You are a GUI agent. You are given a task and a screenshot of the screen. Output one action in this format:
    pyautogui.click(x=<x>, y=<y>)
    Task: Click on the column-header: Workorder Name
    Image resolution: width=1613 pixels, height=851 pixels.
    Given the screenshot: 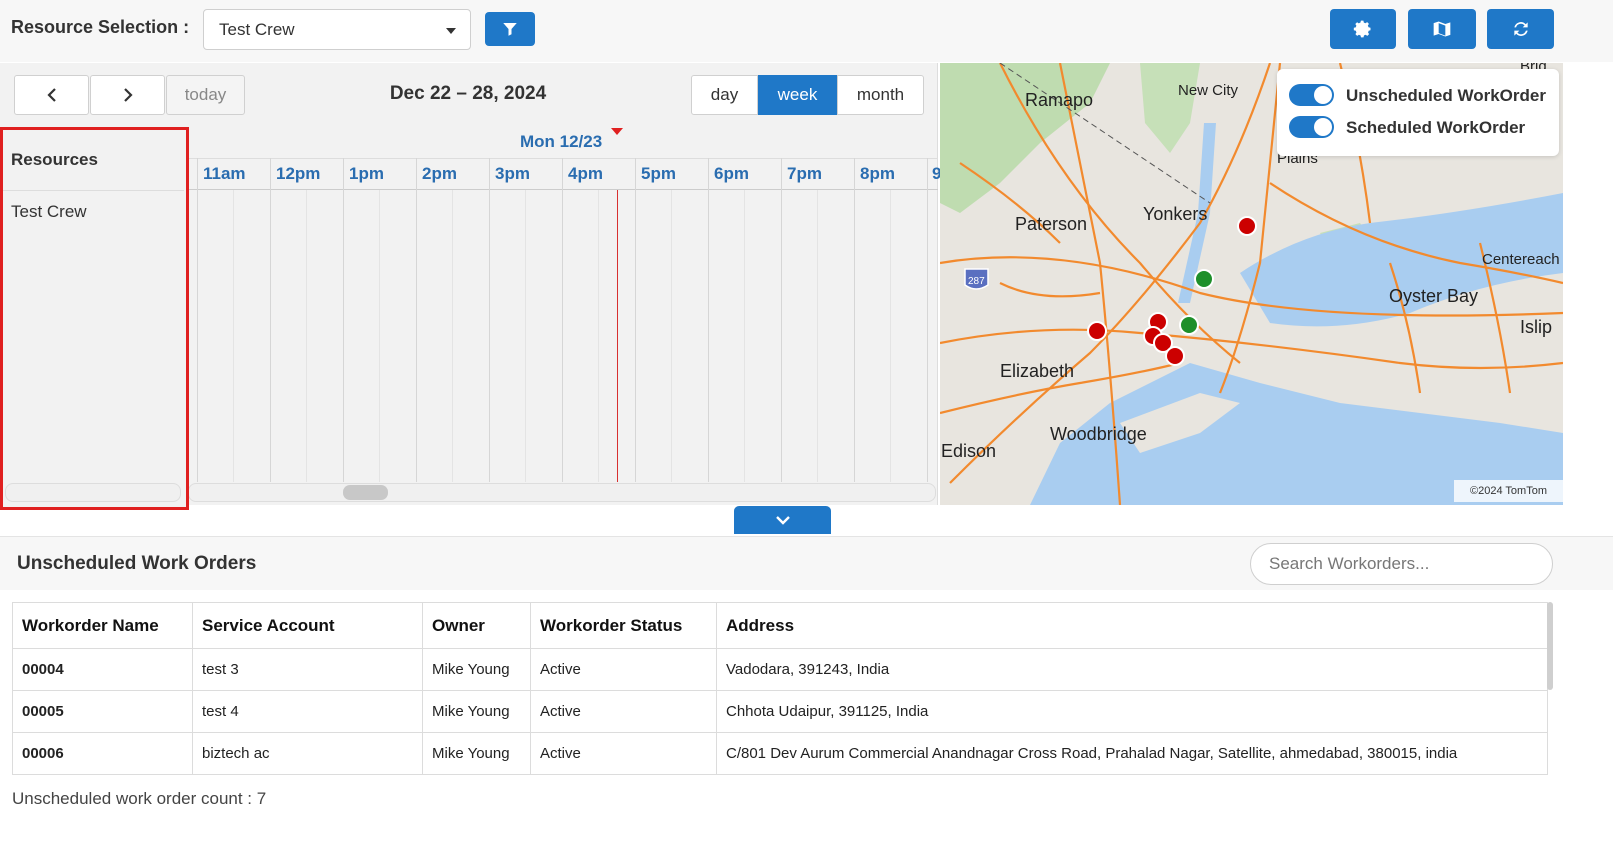 What is the action you would take?
    pyautogui.click(x=102, y=625)
    